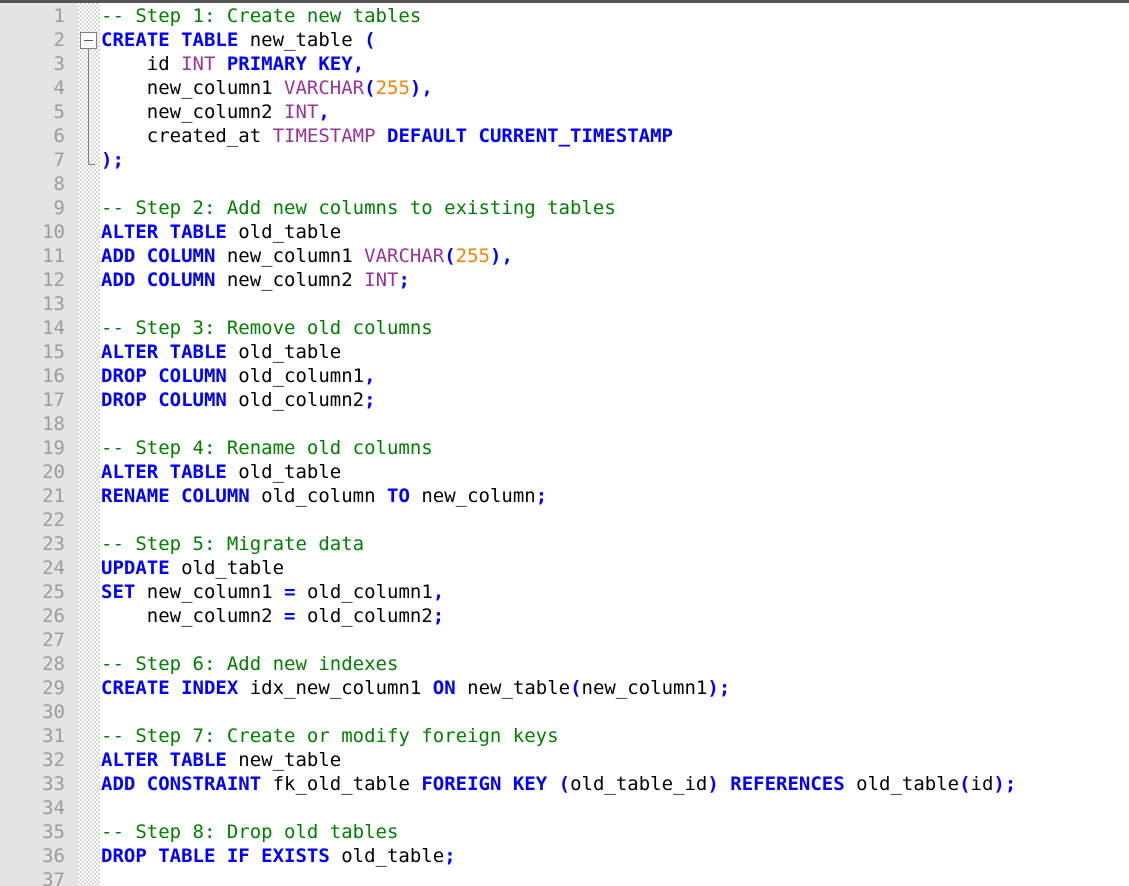 This screenshot has height=886, width=1129. What do you see at coordinates (614, 856) in the screenshot?
I see `code-line: DROP TABLE IF EXISTS old_table;` at bounding box center [614, 856].